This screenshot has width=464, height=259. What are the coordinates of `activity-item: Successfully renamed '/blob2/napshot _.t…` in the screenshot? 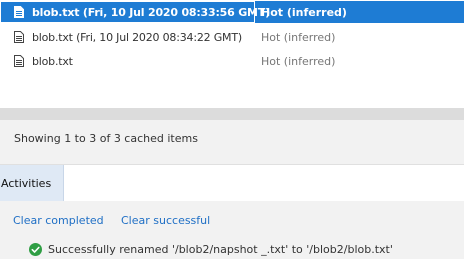 It's located at (211, 249).